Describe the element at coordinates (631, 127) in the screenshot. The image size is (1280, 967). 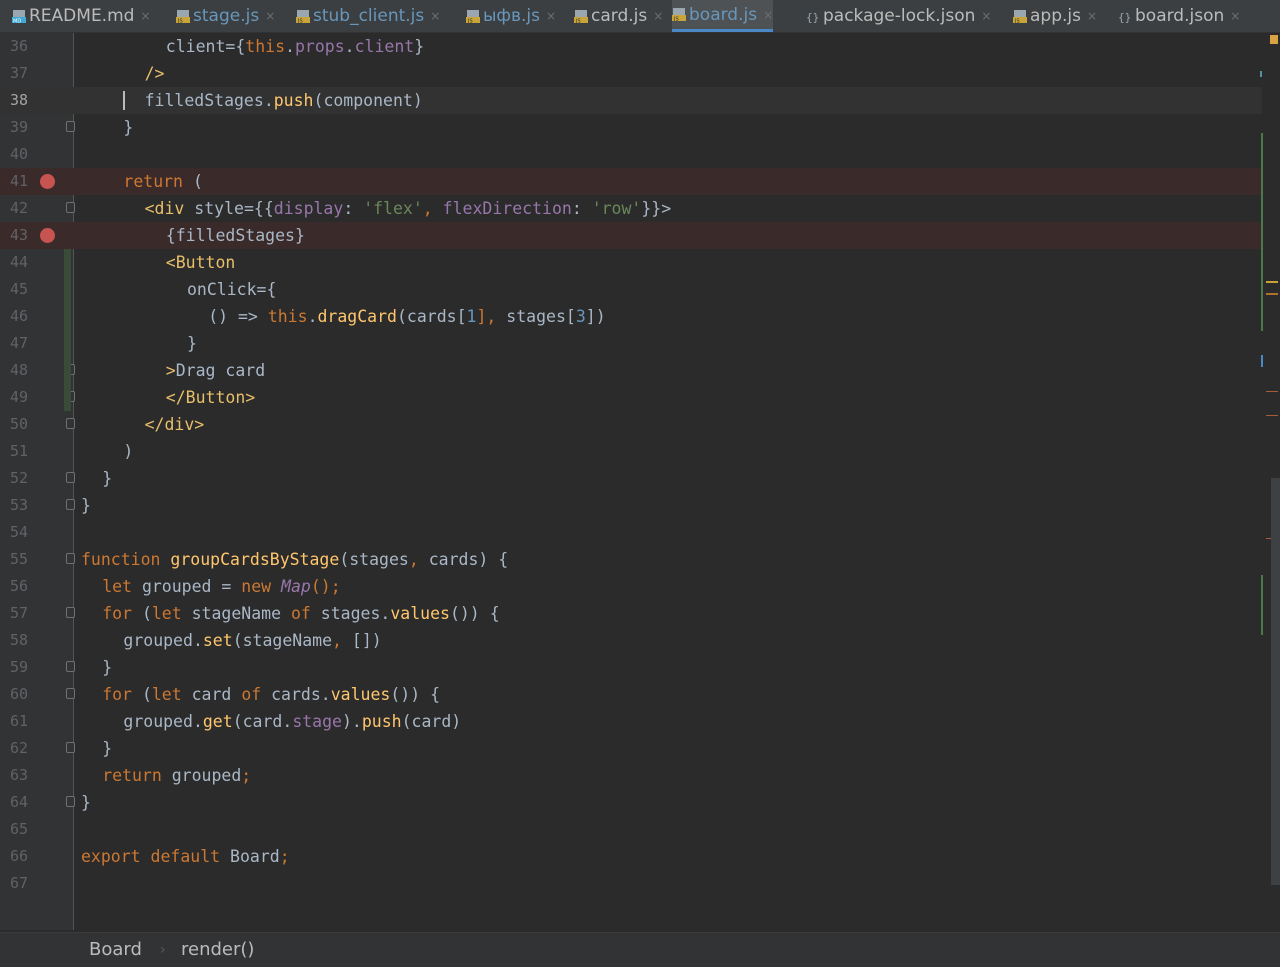
I see `code-line: 39}` at that location.